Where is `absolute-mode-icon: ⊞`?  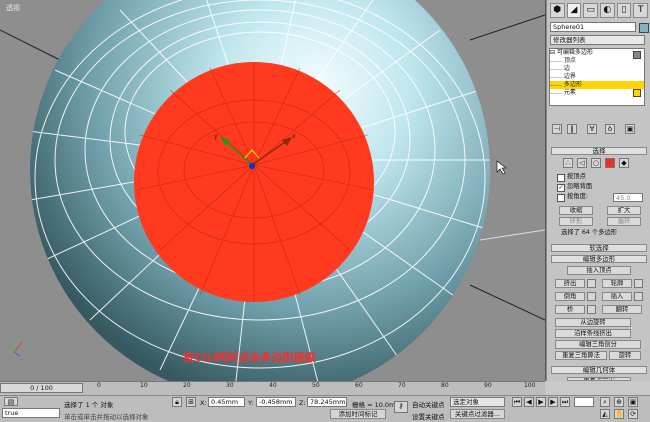
absolute-mode-icon: ⊞ is located at coordinates (191, 402).